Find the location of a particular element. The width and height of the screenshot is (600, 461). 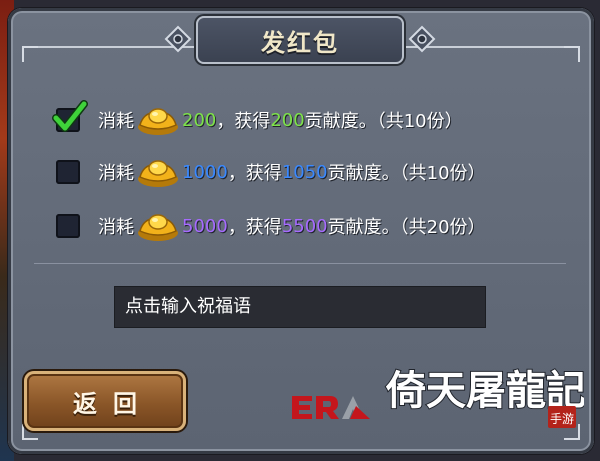

green-checkmark-icon is located at coordinates (70, 116).